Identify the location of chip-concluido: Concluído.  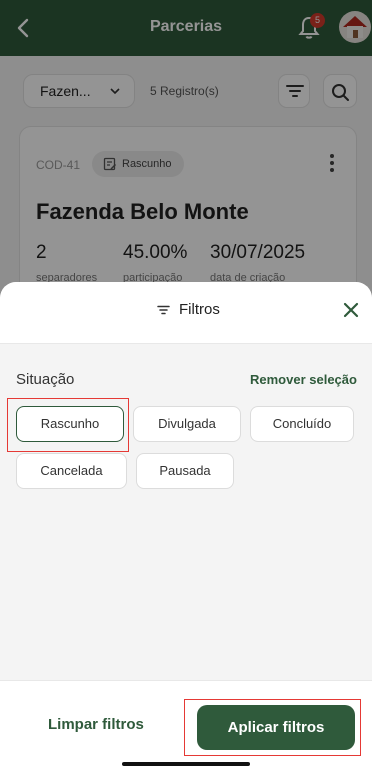
(302, 424).